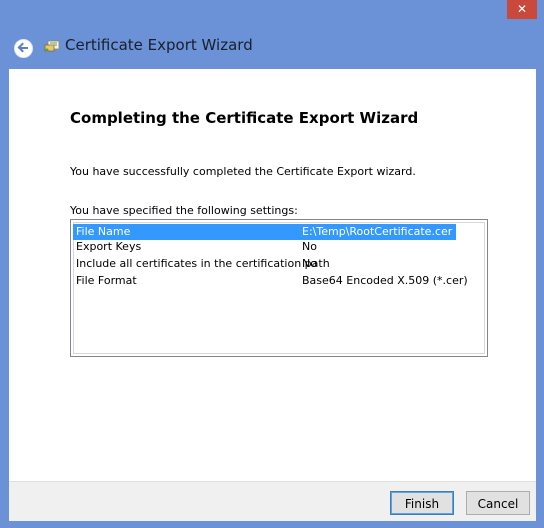 The image size is (544, 528). What do you see at coordinates (422, 503) in the screenshot?
I see `finish-button: Finish` at bounding box center [422, 503].